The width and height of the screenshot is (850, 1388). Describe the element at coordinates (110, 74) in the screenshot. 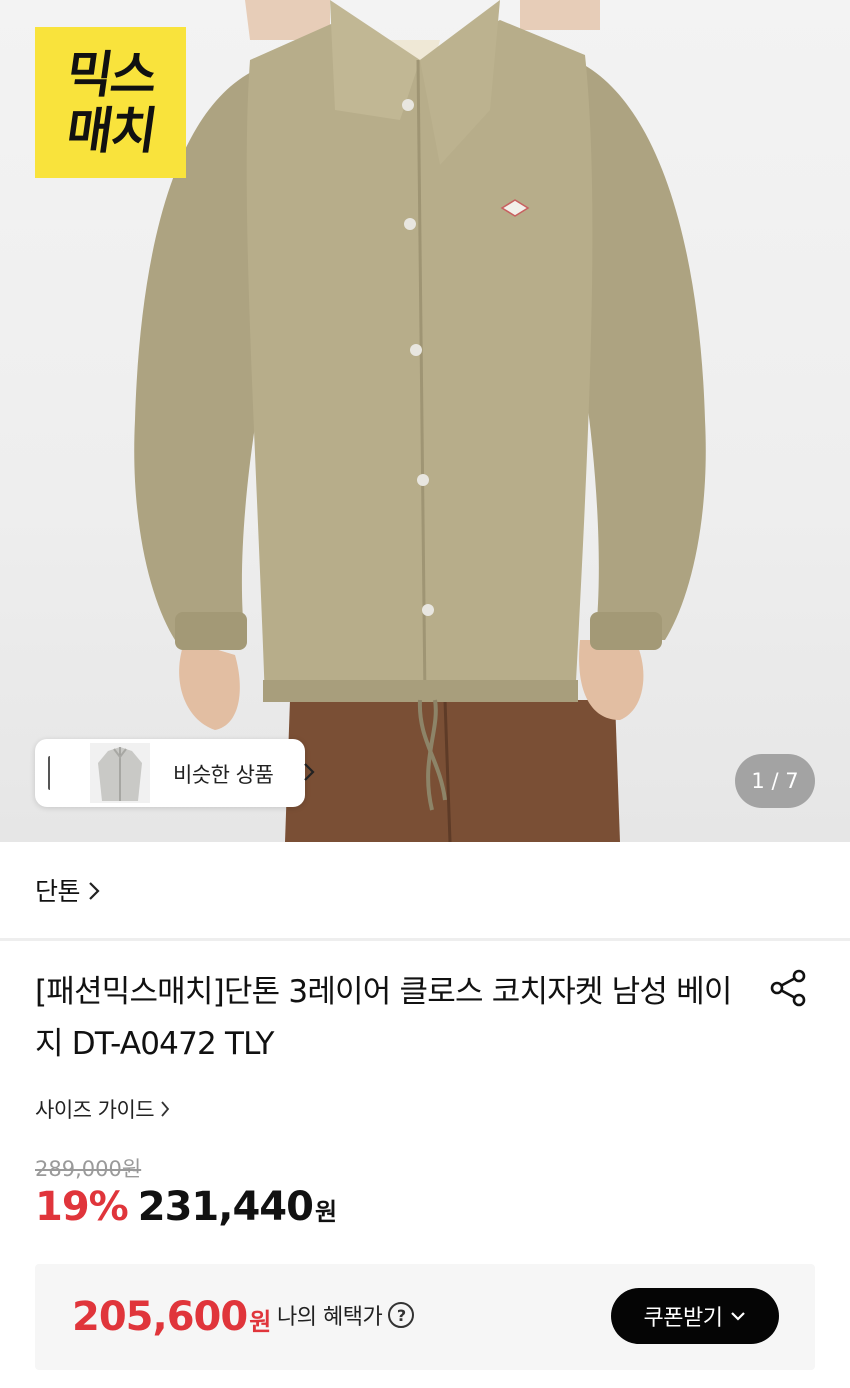

I see `logo-line-1: 믹스` at that location.